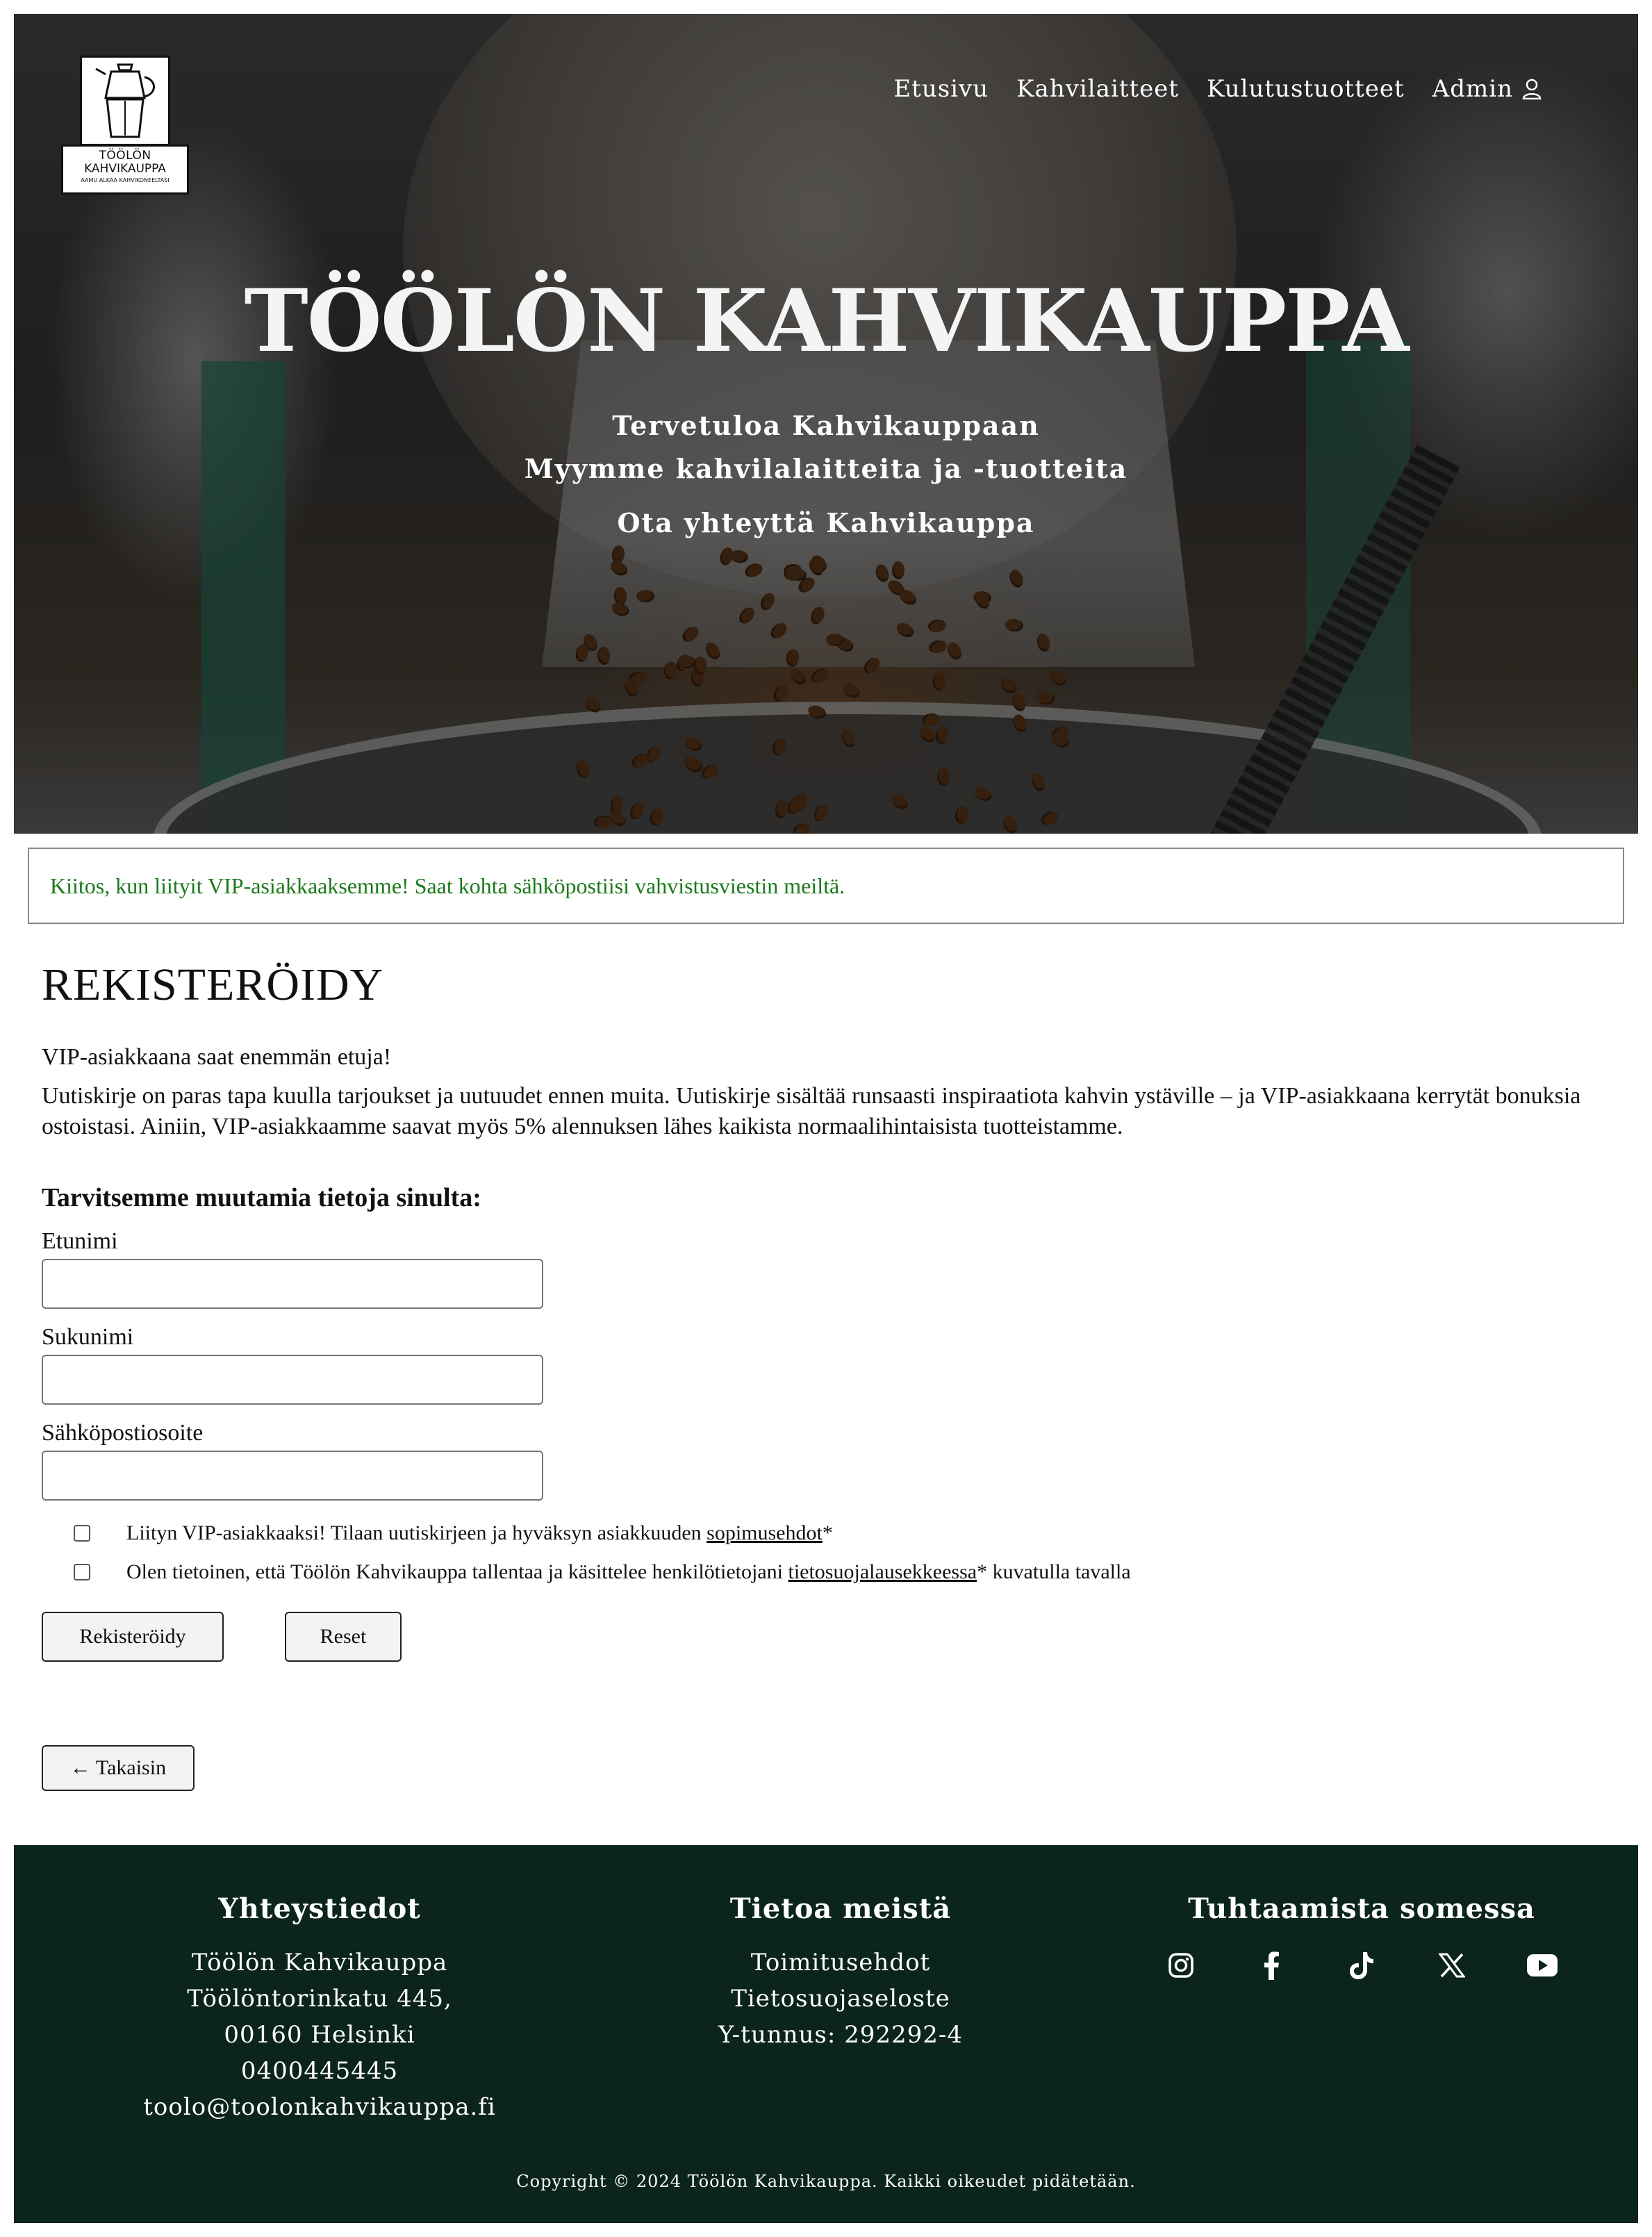 The width and height of the screenshot is (1652, 2237). What do you see at coordinates (125, 101) in the screenshot?
I see `moka-pot-icon` at bounding box center [125, 101].